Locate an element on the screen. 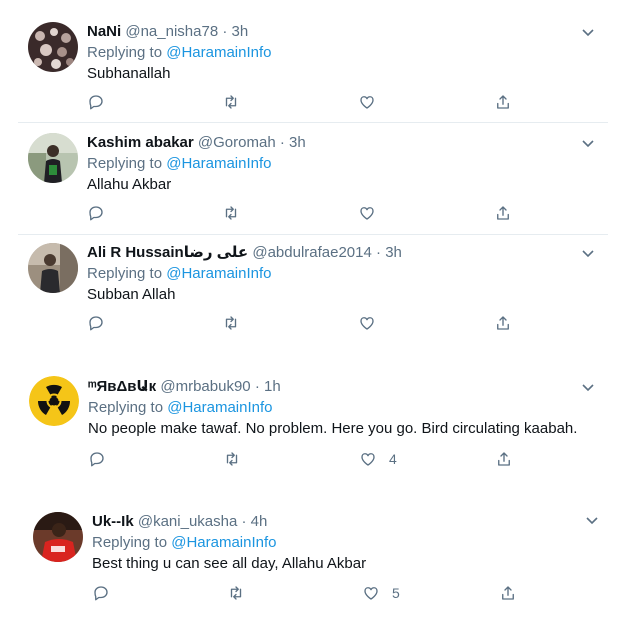  timestamp: 1h is located at coordinates (272, 386).